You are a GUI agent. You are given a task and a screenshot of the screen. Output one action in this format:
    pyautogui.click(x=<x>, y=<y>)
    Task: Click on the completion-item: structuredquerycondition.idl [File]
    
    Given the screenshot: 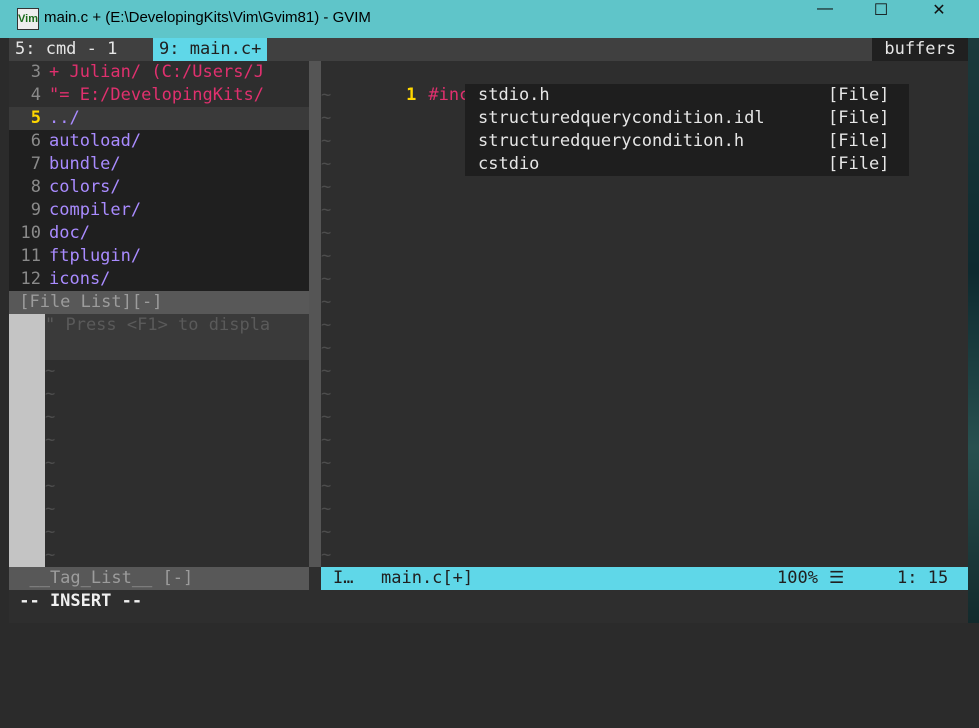 What is the action you would take?
    pyautogui.click(x=687, y=118)
    